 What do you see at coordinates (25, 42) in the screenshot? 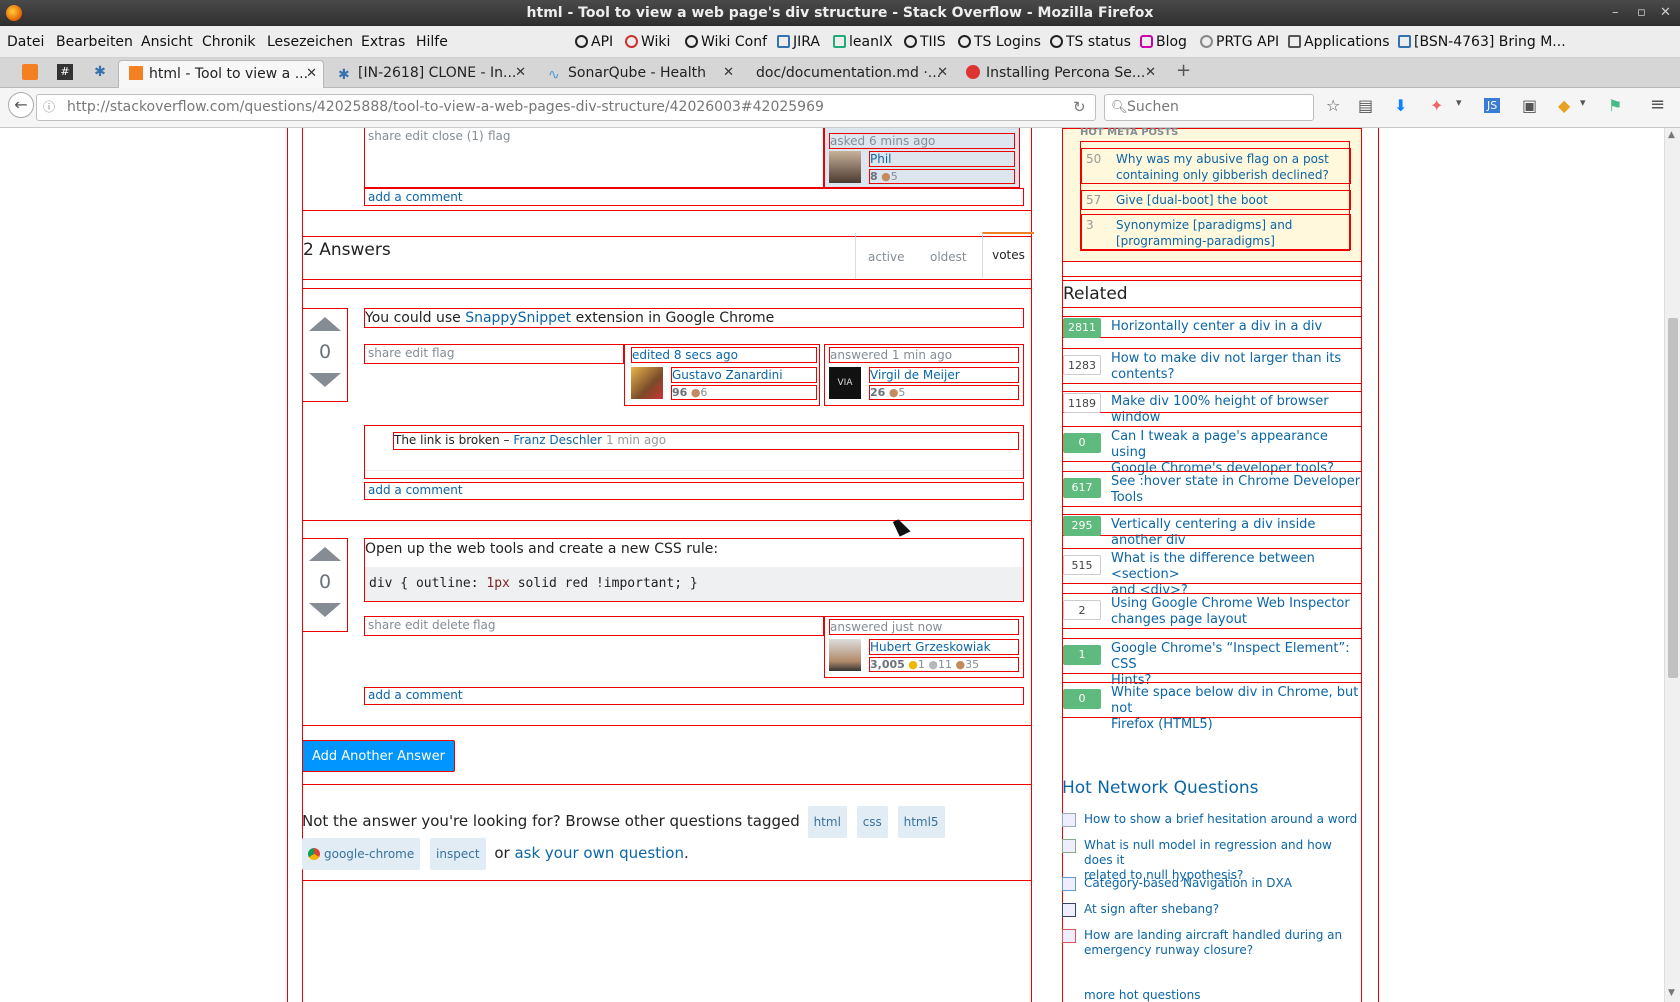
I see `menu-datei: Datei` at bounding box center [25, 42].